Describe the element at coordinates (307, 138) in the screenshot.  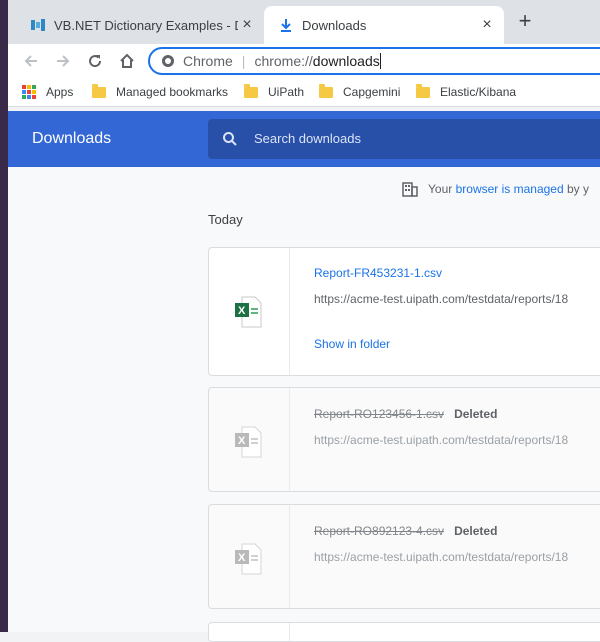
I see `search-placeholder: Search downloads` at that location.